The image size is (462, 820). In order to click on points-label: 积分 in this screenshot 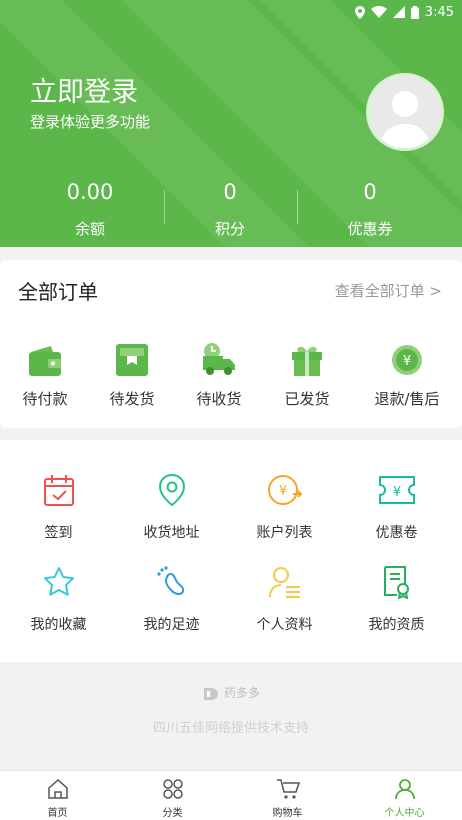, I will do `click(229, 229)`.